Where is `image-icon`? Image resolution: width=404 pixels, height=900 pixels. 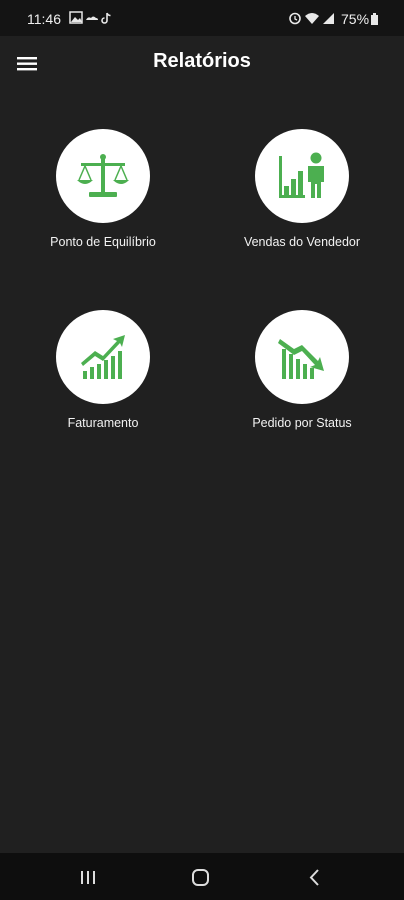
image-icon is located at coordinates (76, 17).